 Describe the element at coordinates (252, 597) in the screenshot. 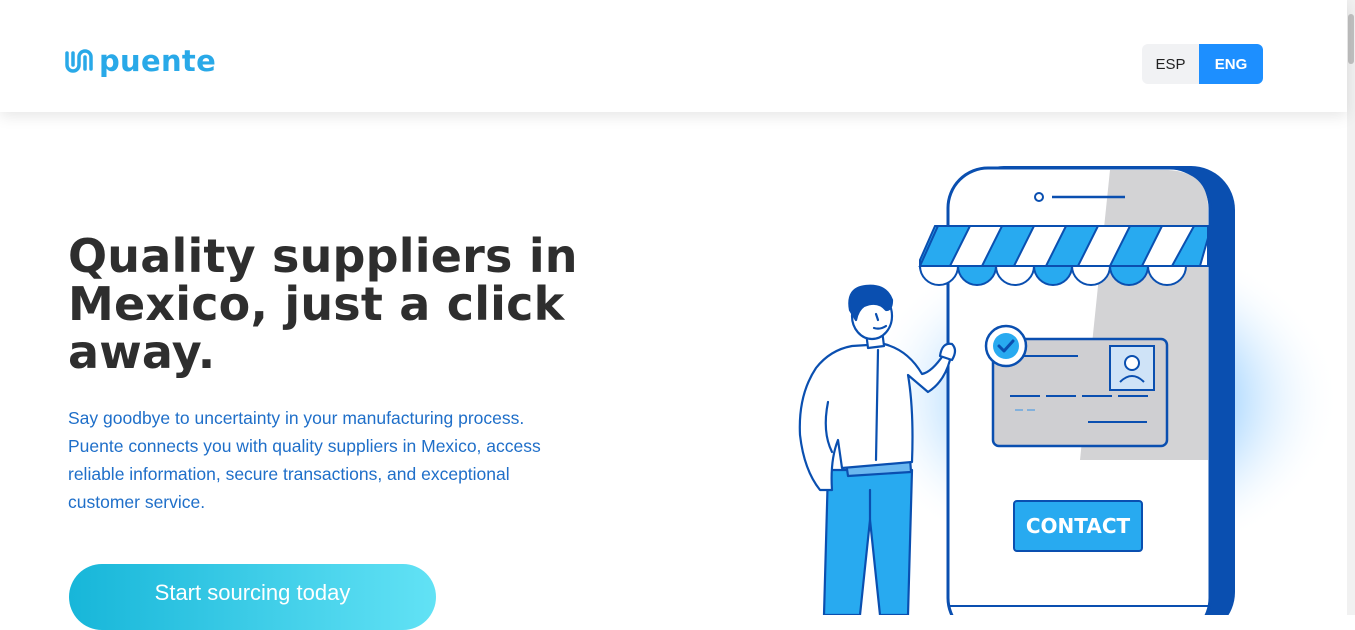

I see `start-sourcing-button: Start sourcing today` at that location.